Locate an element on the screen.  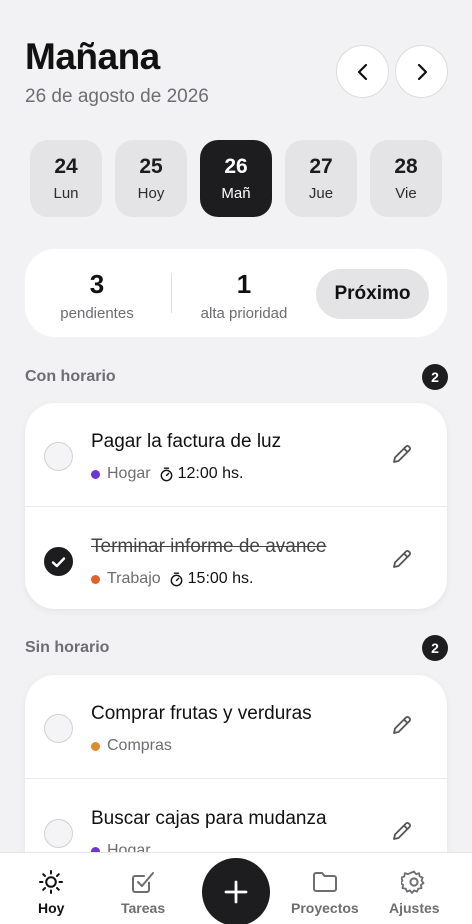
tab-label: Ajustes is located at coordinates (414, 908).